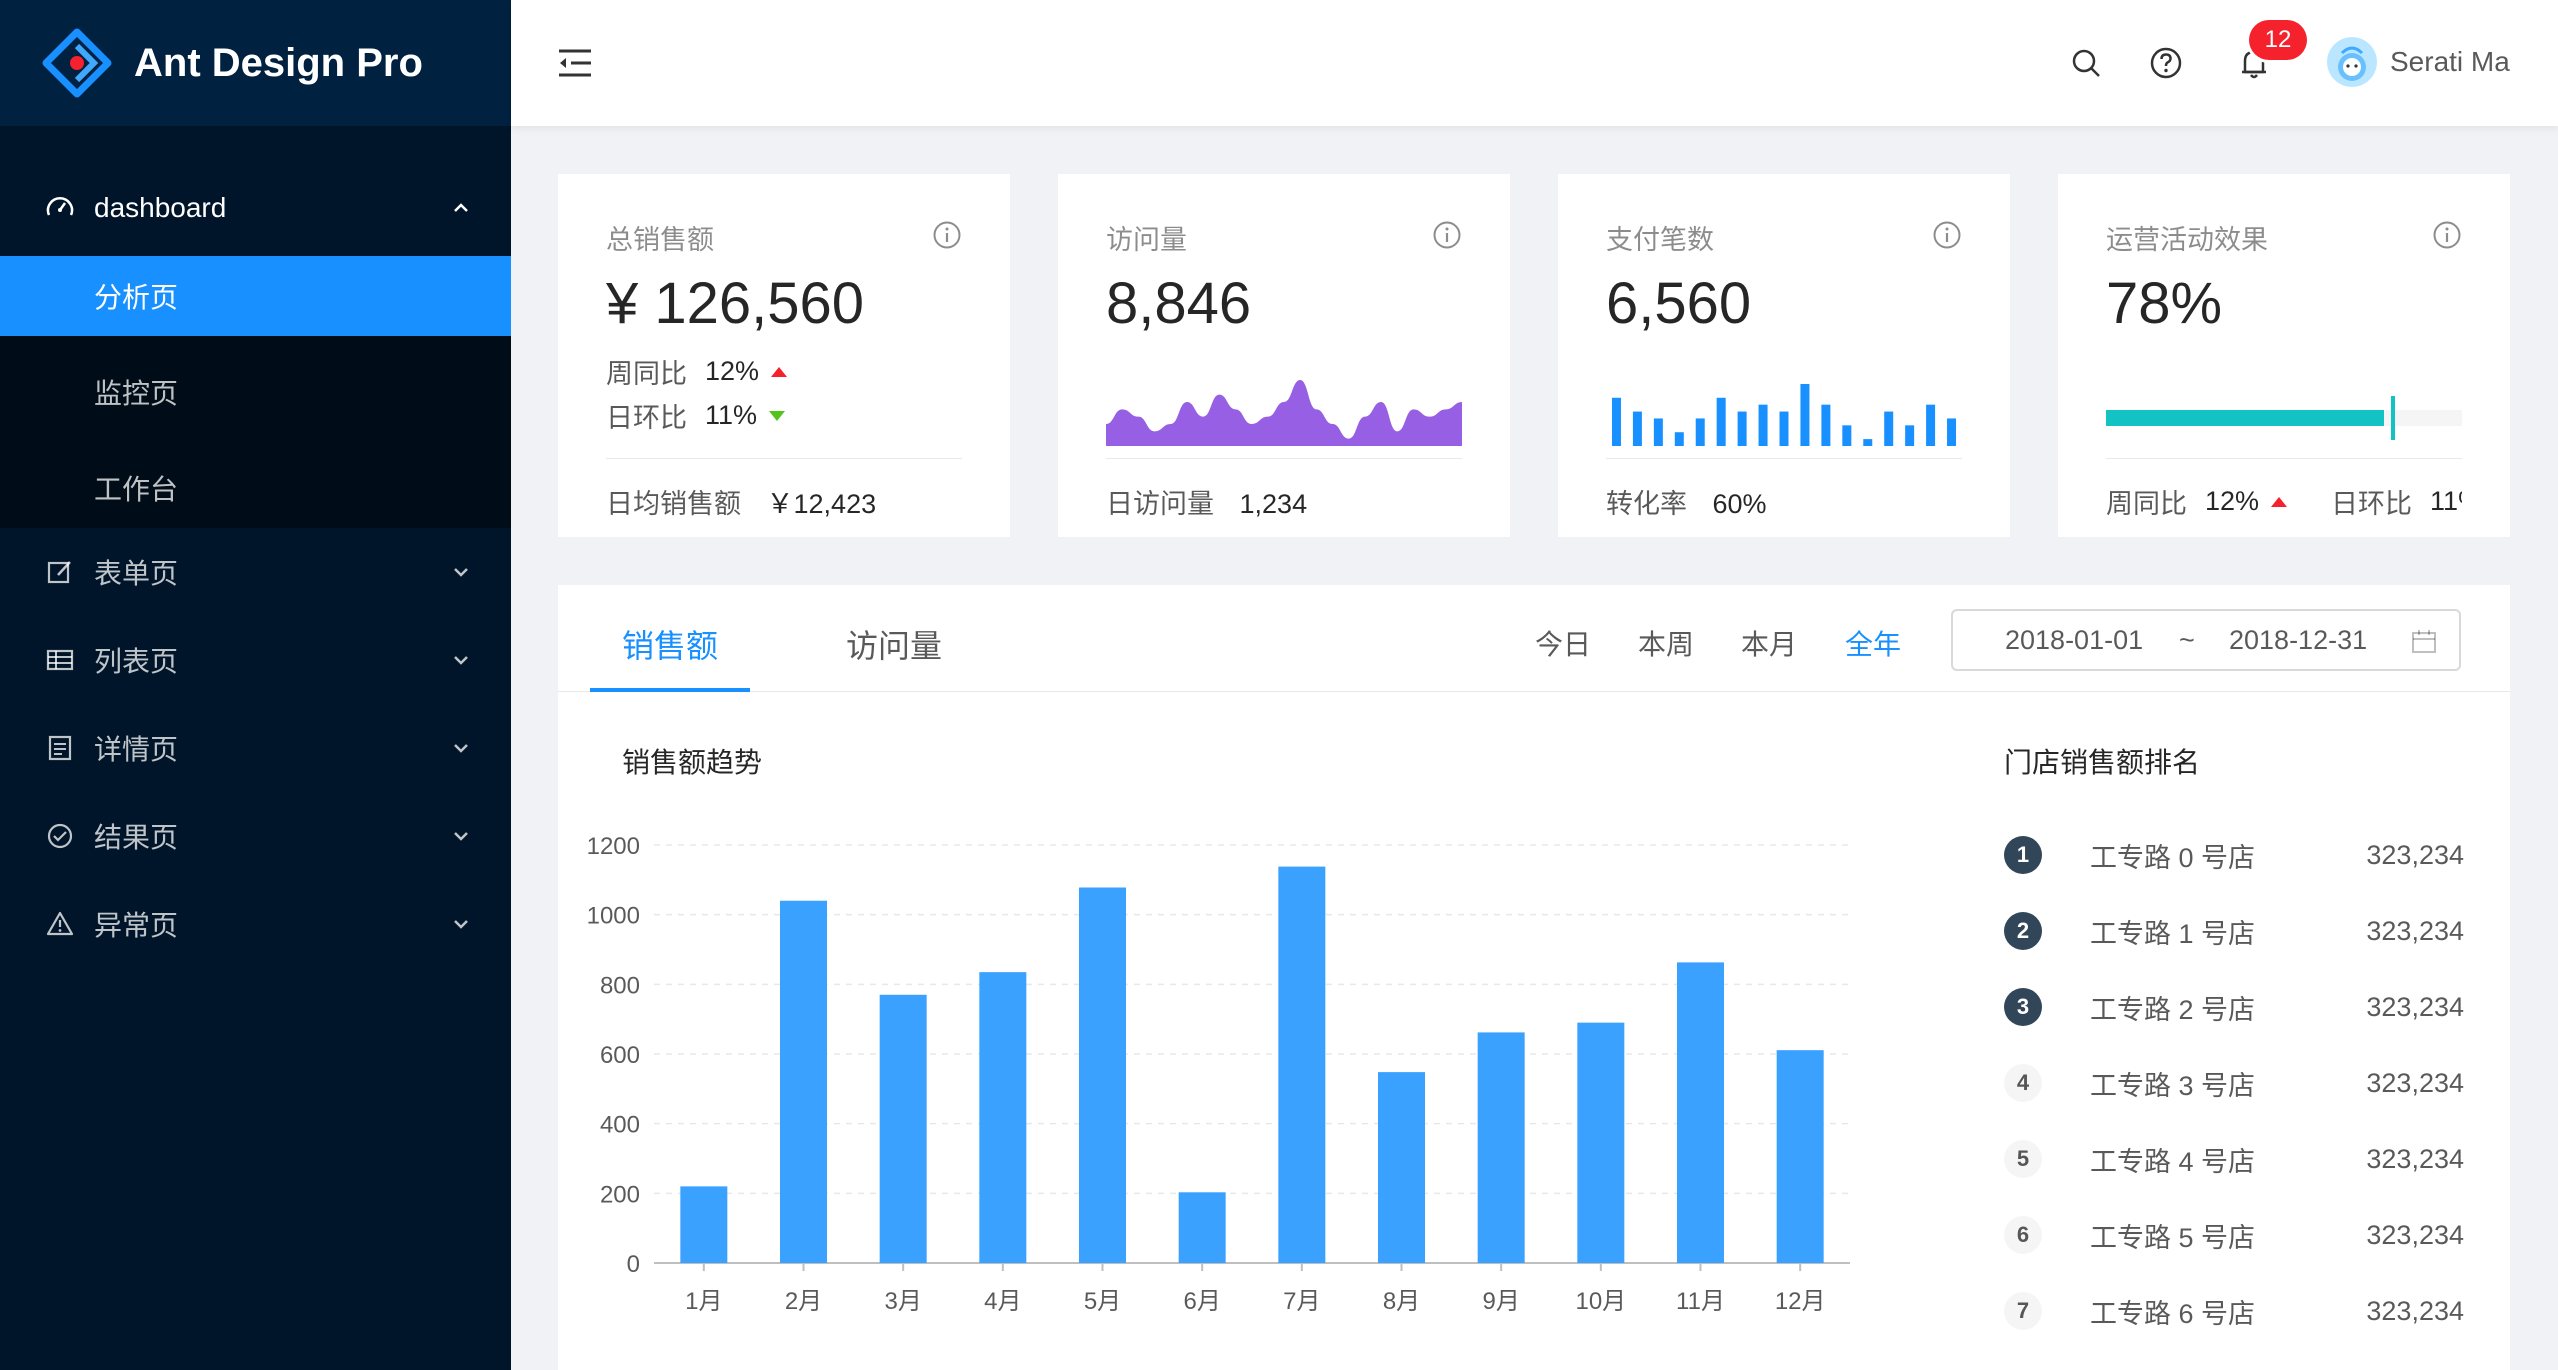  What do you see at coordinates (620, 1194) in the screenshot?
I see `y-tick-label: 200` at bounding box center [620, 1194].